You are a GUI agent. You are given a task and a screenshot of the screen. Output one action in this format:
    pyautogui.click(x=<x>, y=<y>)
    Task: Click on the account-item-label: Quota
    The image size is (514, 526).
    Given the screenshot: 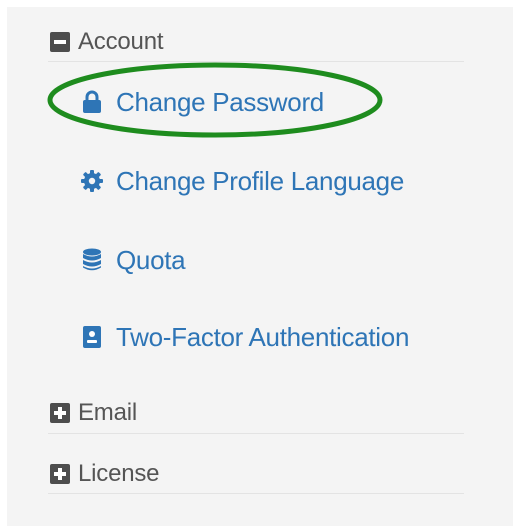 What is the action you would take?
    pyautogui.click(x=151, y=259)
    